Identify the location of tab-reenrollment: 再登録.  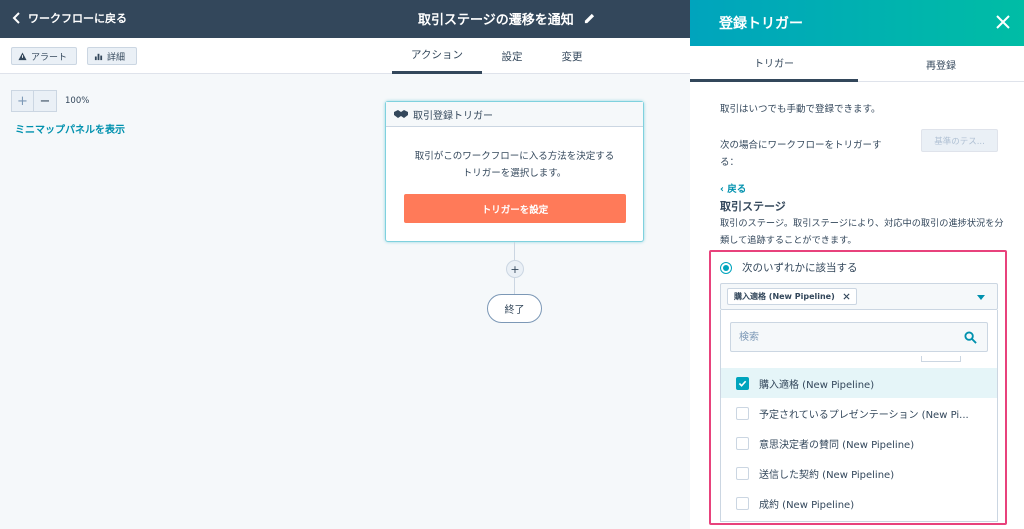
(941, 64).